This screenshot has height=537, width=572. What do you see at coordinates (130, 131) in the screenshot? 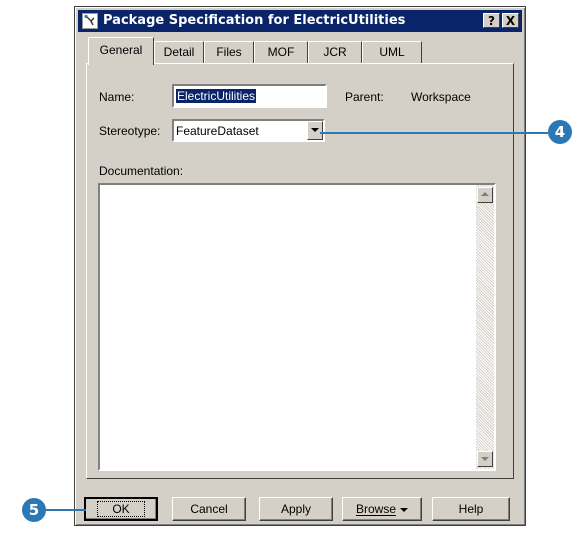
I see `stereotype-label: Stereotype:` at bounding box center [130, 131].